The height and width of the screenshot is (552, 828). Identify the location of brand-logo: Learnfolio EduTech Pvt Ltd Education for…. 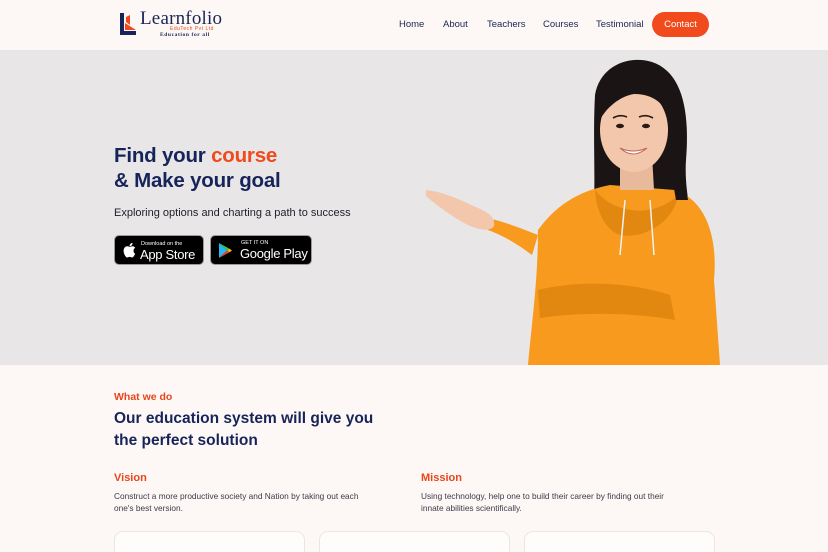
(178, 24).